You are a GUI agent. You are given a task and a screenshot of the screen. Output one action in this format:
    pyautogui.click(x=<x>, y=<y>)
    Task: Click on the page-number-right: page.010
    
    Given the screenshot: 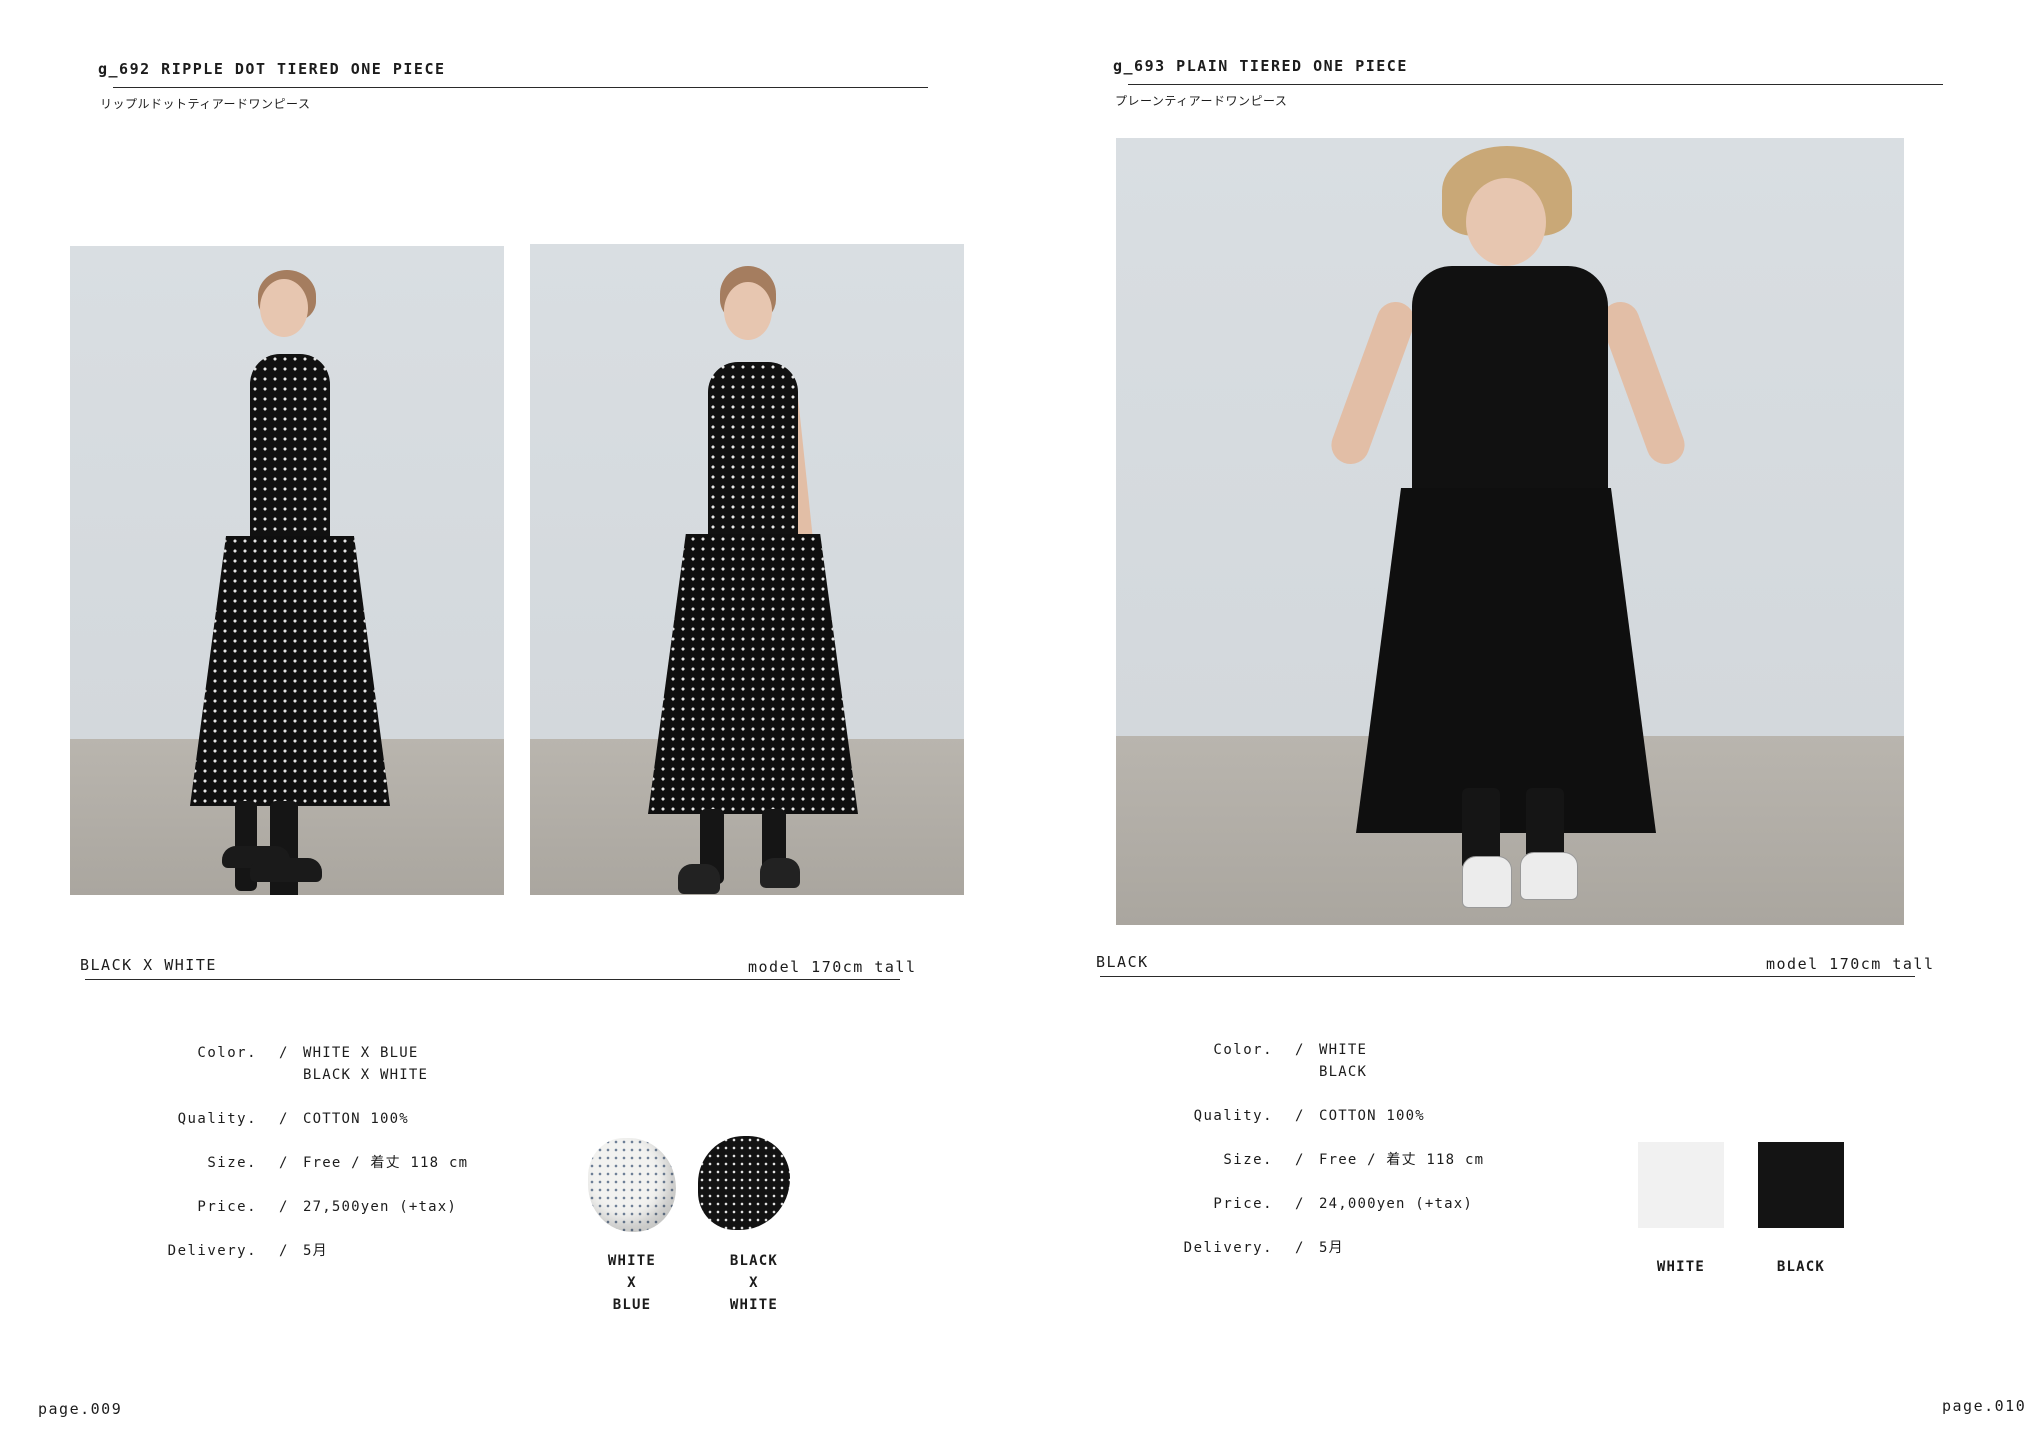 What is the action you would take?
    pyautogui.click(x=1984, y=1406)
    